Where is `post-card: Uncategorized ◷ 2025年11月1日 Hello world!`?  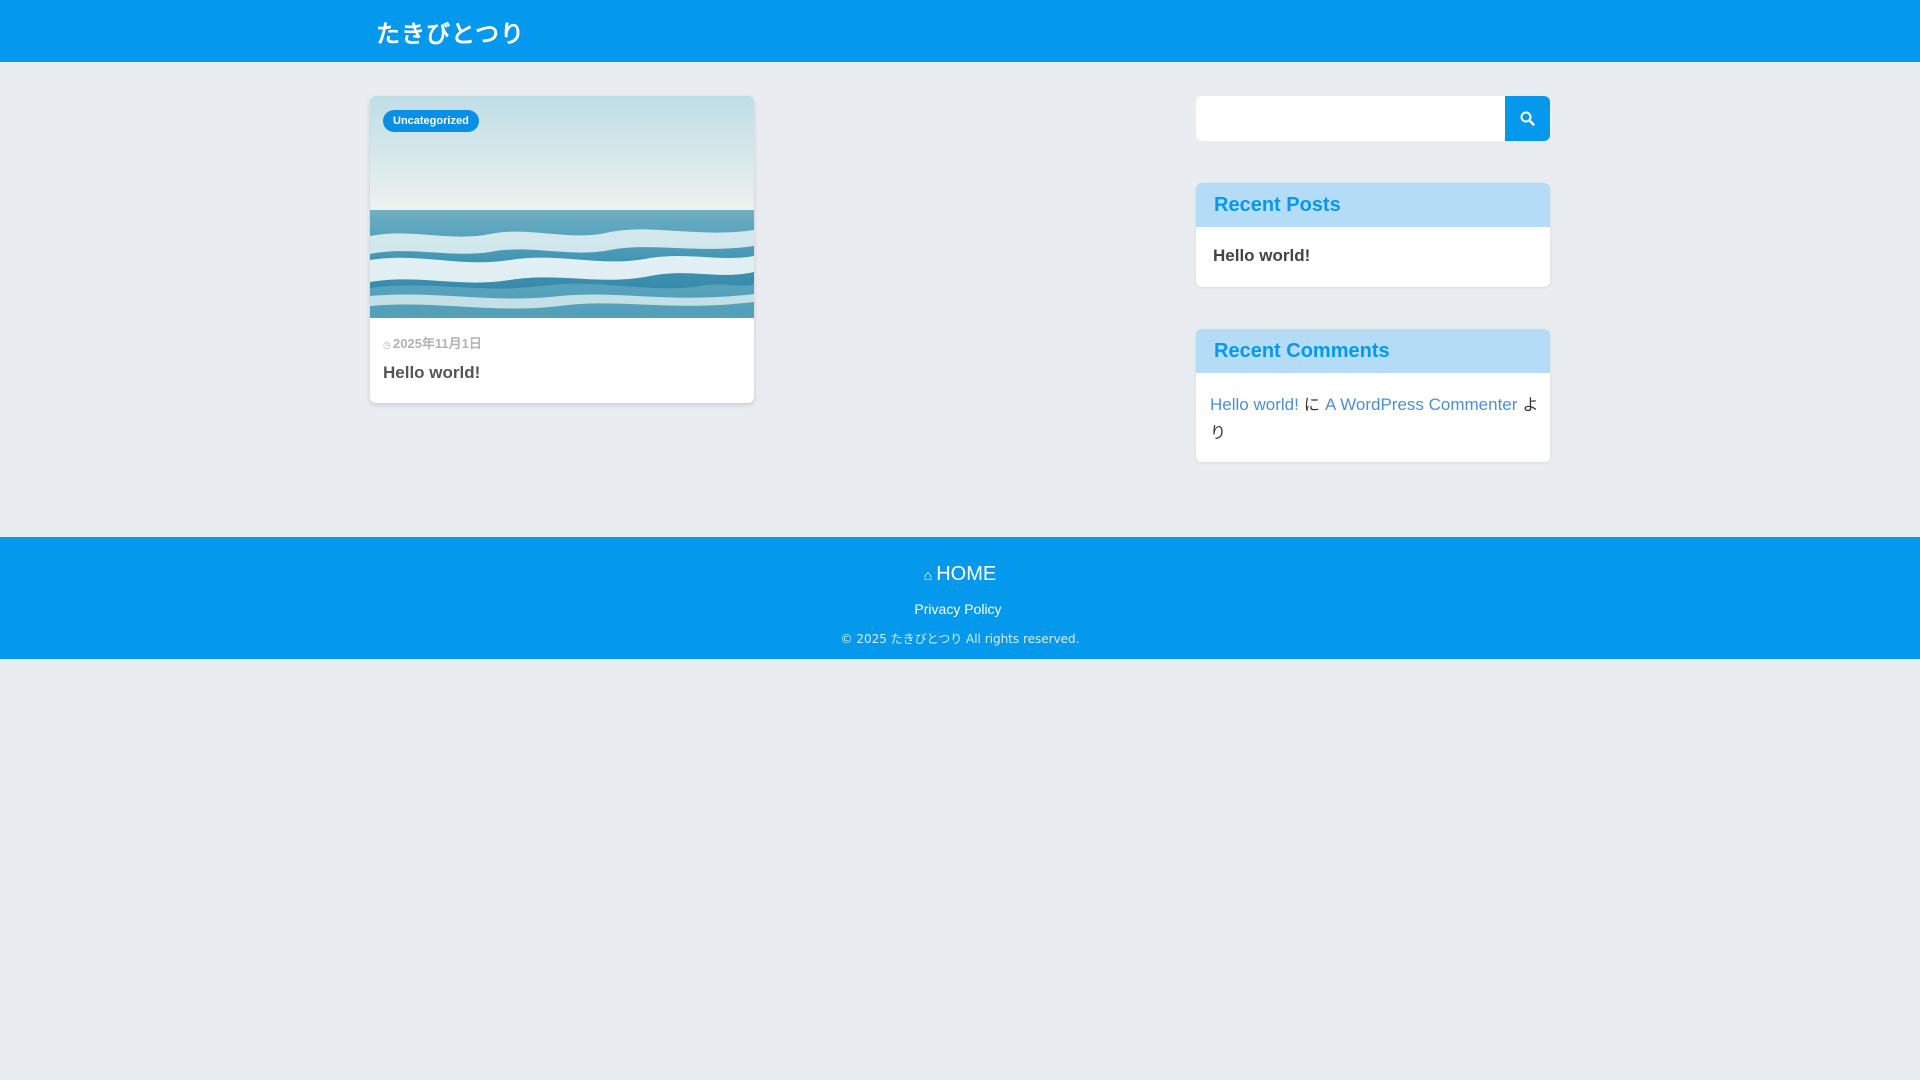 post-card: Uncategorized ◷ 2025年11月1日 Hello world! is located at coordinates (562, 249).